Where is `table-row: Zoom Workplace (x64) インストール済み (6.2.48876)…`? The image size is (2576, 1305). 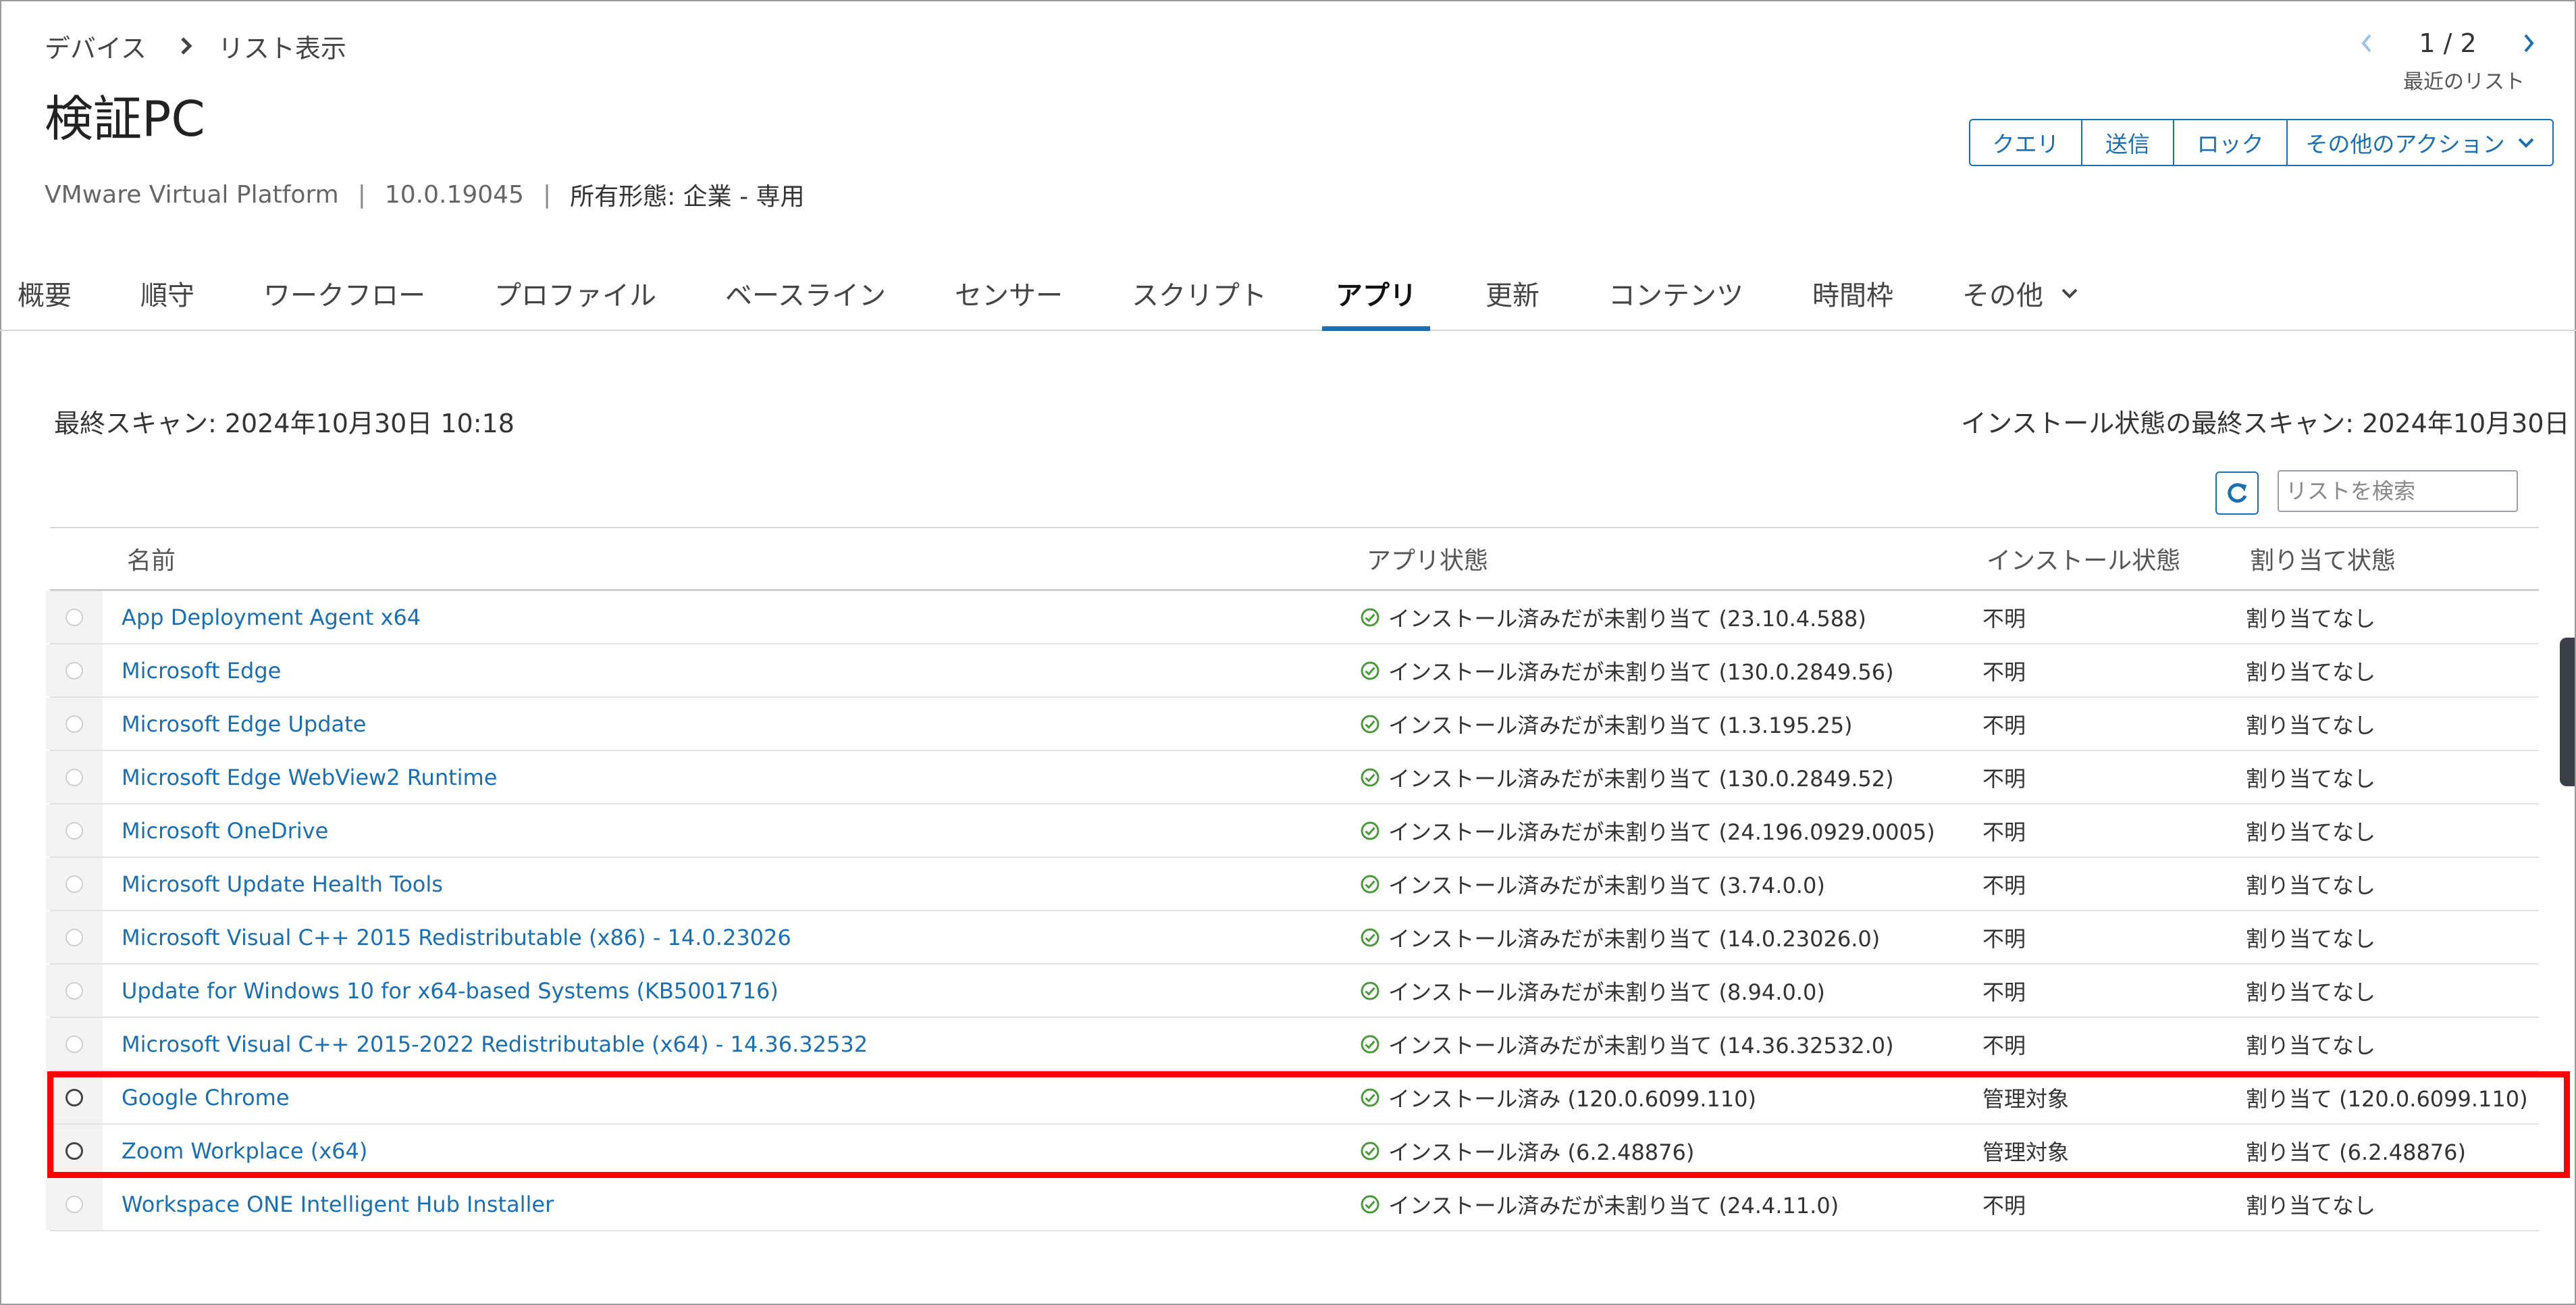
table-row: Zoom Workplace (x64) インストール済み (6.2.48876)… is located at coordinates (1292, 1151).